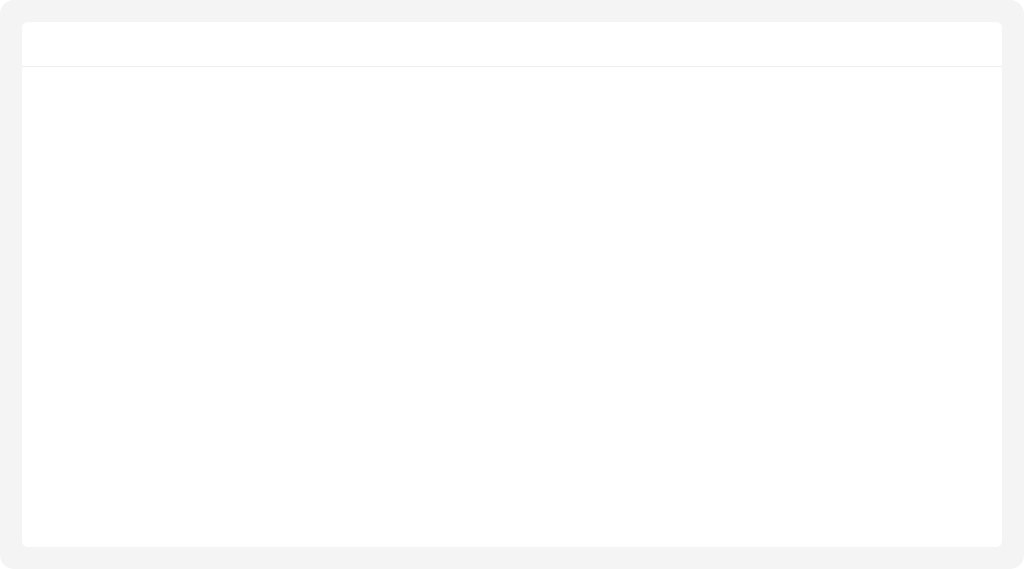  I want to click on title-column-header, so click(129, 87).